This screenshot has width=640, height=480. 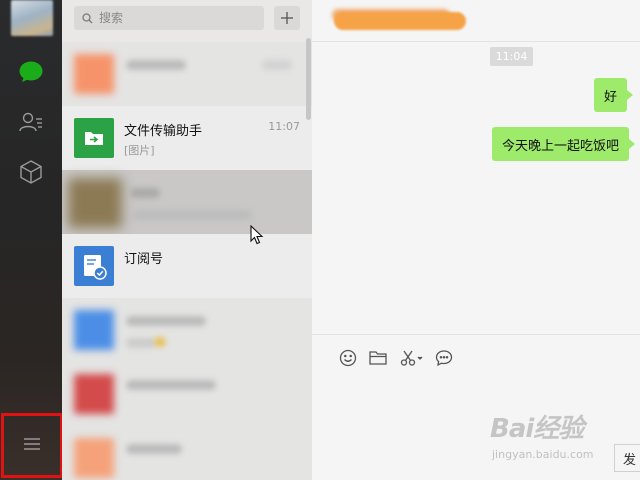 What do you see at coordinates (396, 358) in the screenshot?
I see `chat-toolbar` at bounding box center [396, 358].